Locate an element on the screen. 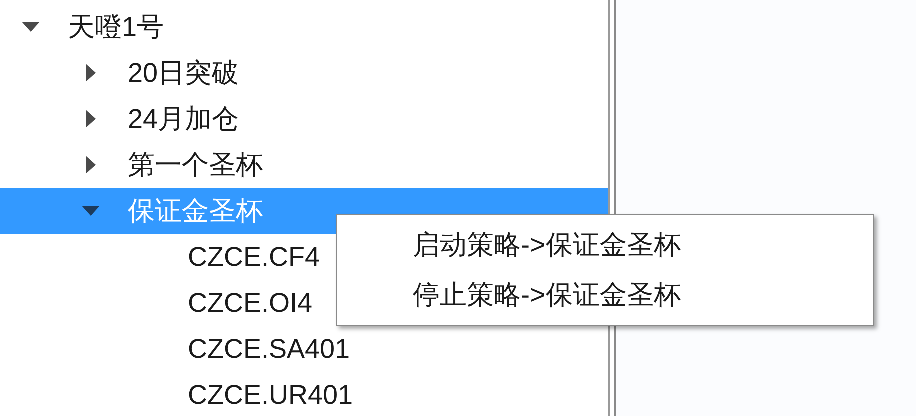 This screenshot has width=916, height=416. tree-item: CZCE.SA401 is located at coordinates (304, 349).